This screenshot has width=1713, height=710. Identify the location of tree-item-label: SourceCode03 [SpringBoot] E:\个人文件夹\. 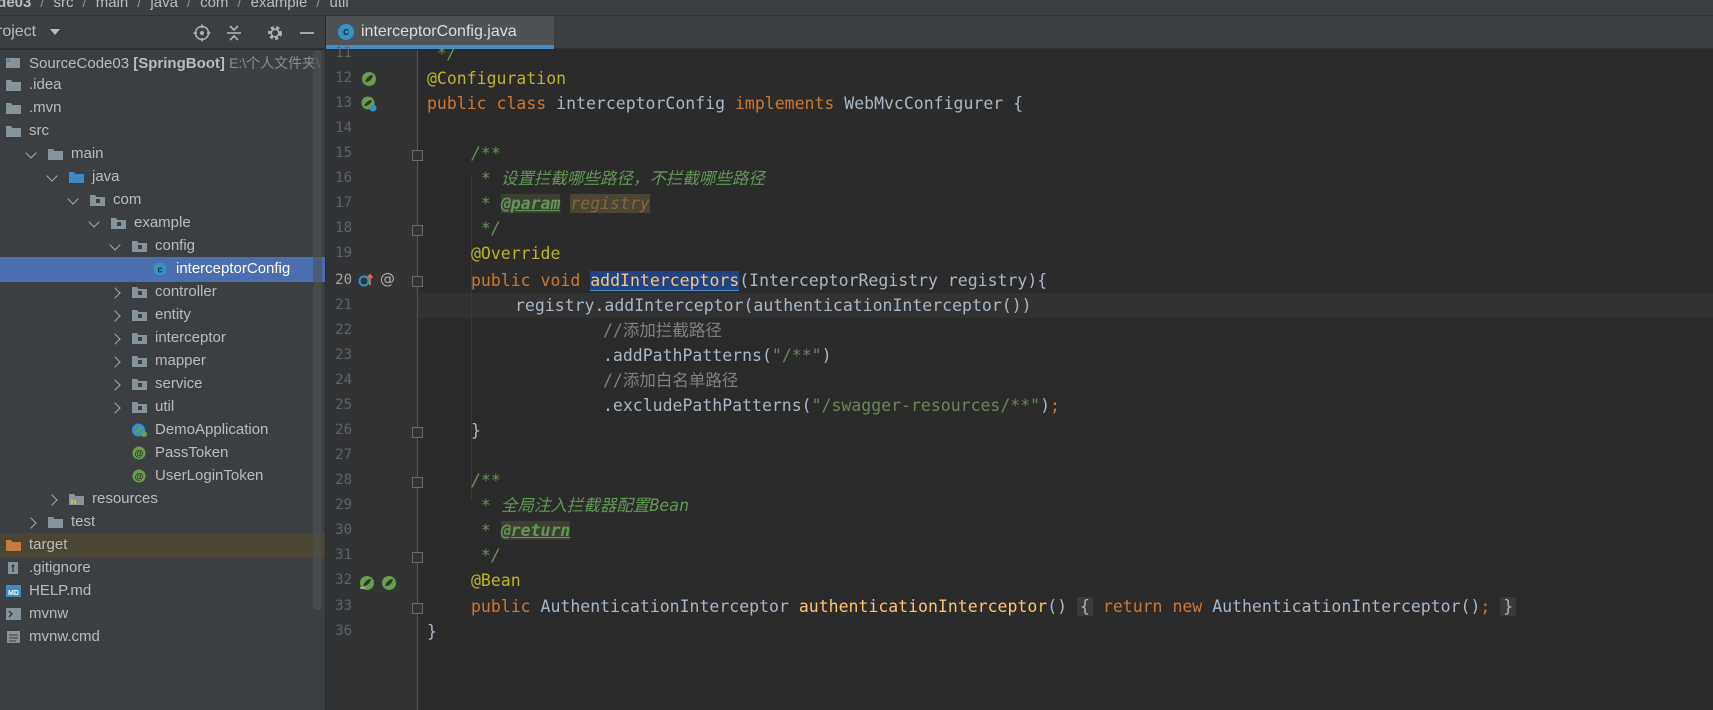
(175, 63).